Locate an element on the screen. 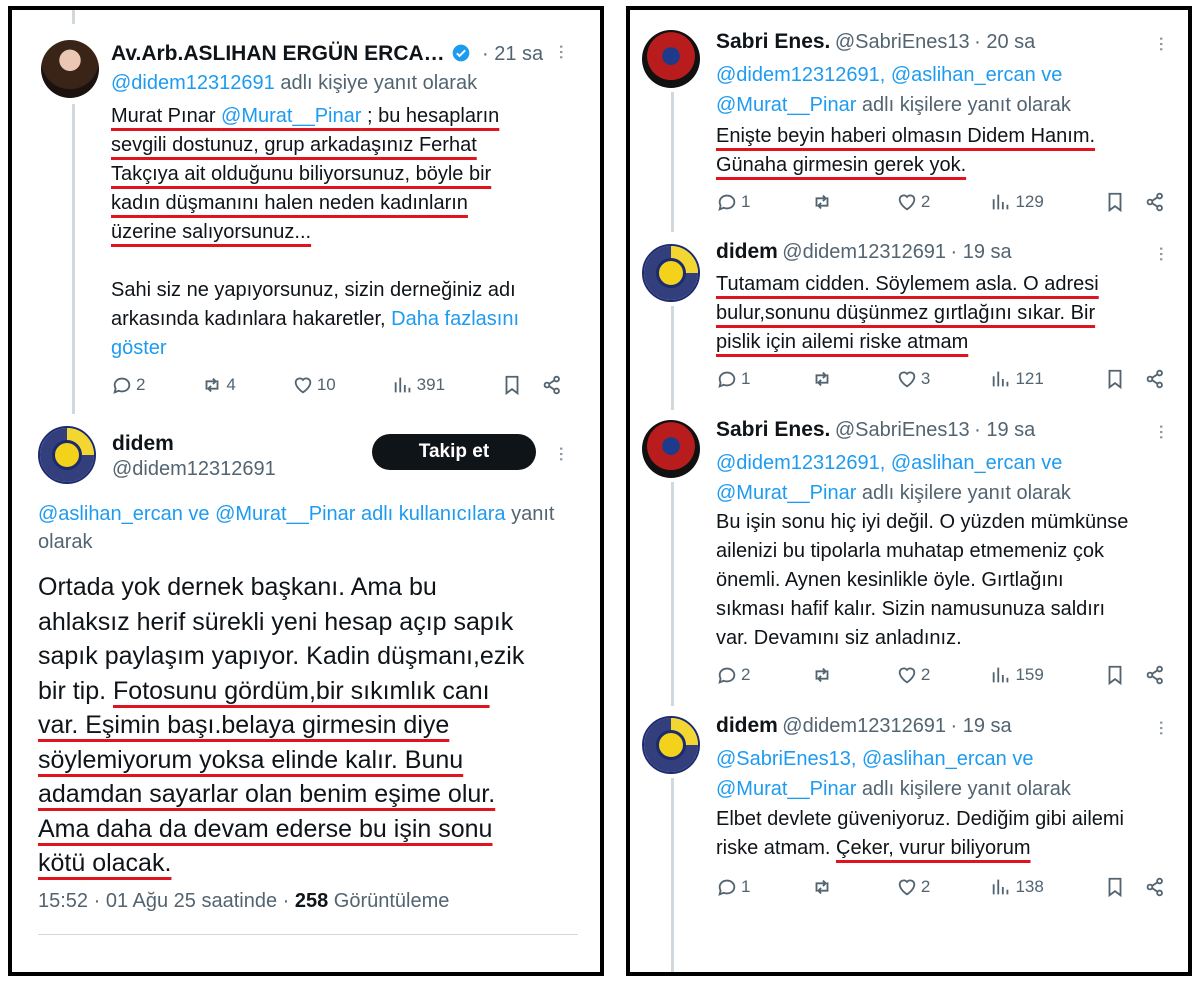 The width and height of the screenshot is (1200, 986). timestamp-text: 15:52 · 01 Ağu 25 saatinde · is located at coordinates (166, 901).